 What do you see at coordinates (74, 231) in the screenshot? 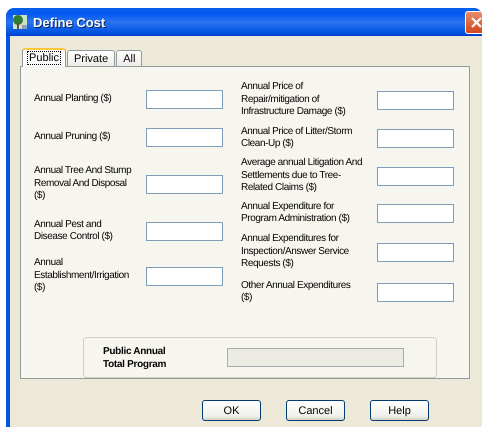
I see `field-label: Annual Pest and Disease Control ($)` at bounding box center [74, 231].